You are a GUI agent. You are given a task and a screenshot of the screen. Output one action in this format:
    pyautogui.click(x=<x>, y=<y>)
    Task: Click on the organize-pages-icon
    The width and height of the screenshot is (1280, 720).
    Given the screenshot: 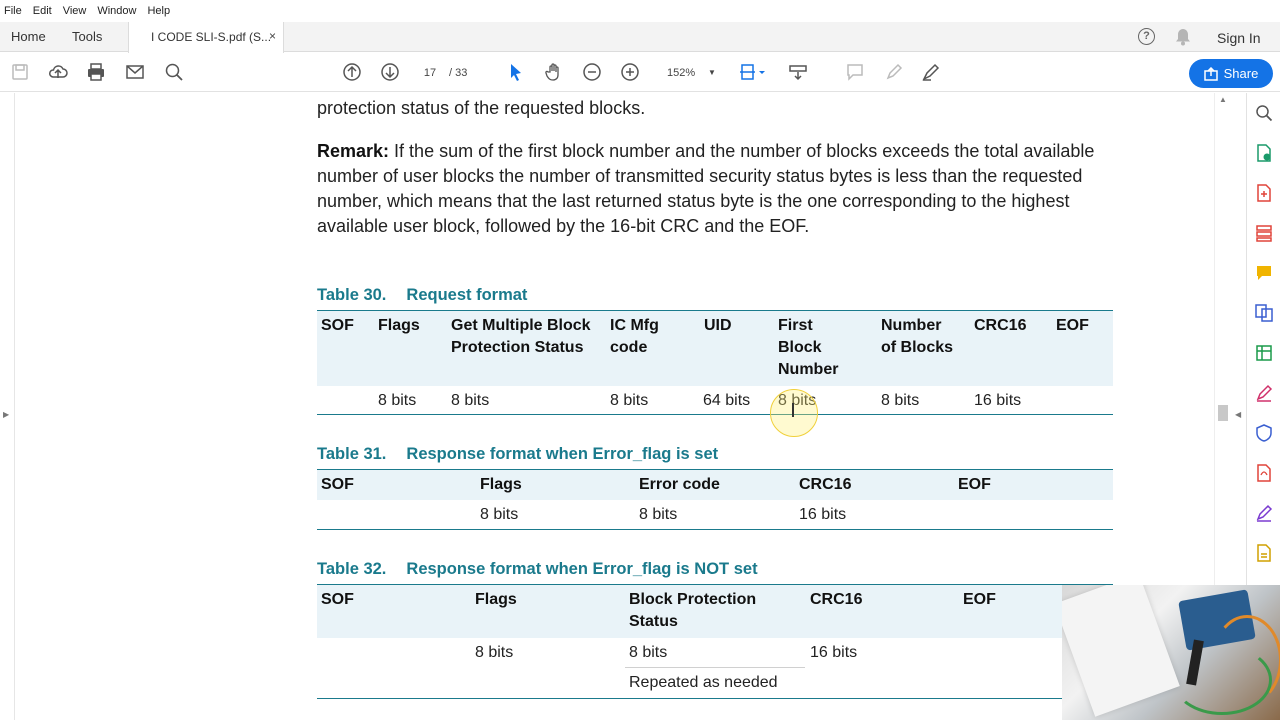 What is the action you would take?
    pyautogui.click(x=1264, y=233)
    